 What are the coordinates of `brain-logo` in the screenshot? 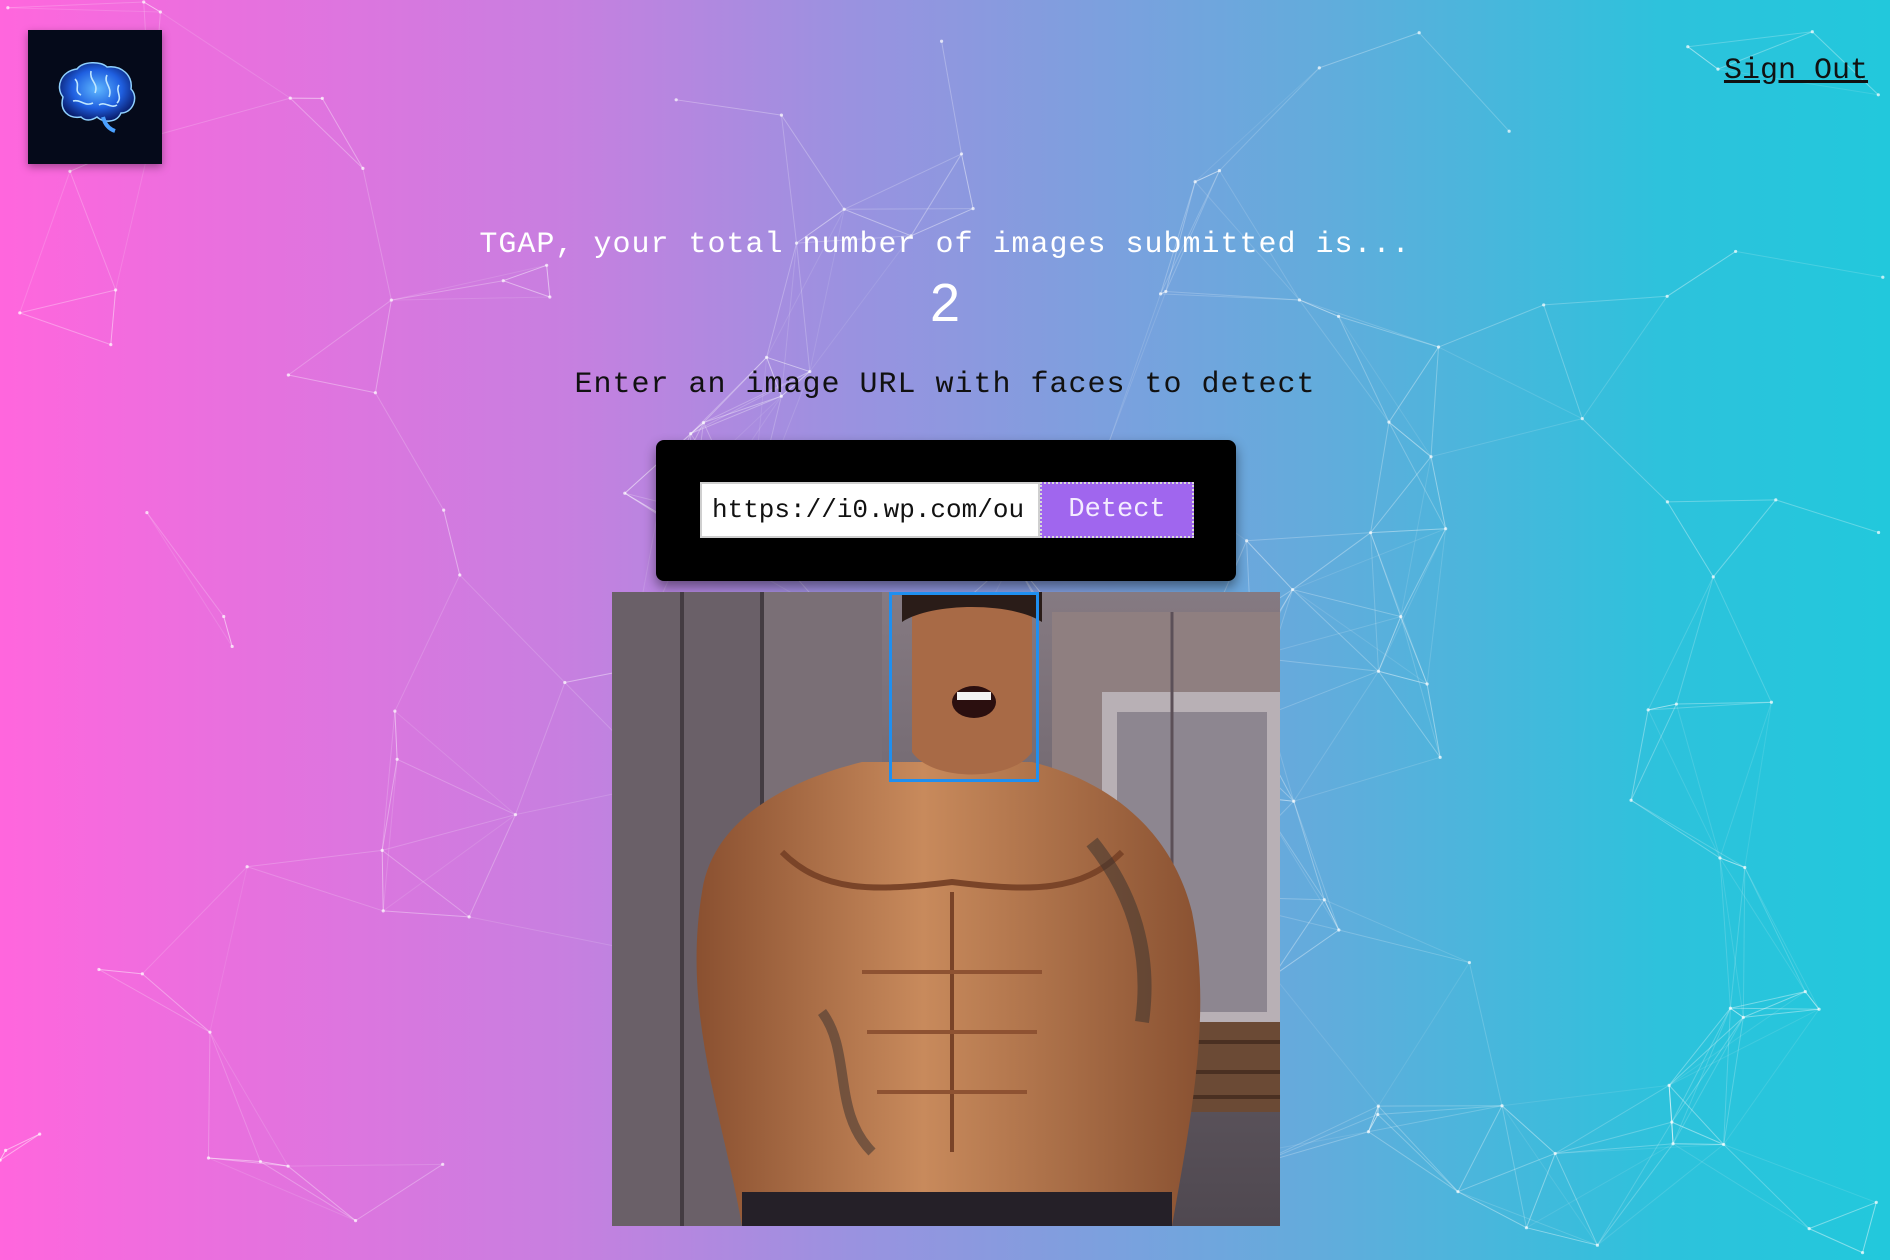 It's located at (95, 97).